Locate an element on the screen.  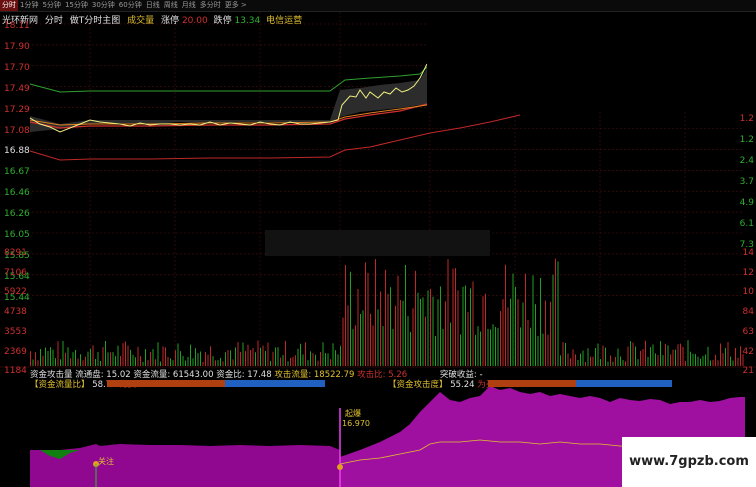
pct-tick: 3.7 is located at coordinates (746, 182).